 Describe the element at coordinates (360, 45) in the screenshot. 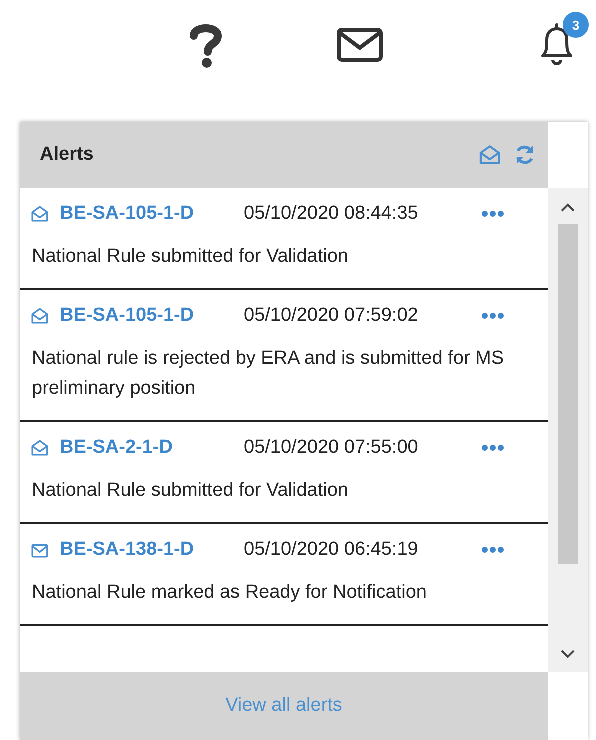

I see `mail-icon` at that location.